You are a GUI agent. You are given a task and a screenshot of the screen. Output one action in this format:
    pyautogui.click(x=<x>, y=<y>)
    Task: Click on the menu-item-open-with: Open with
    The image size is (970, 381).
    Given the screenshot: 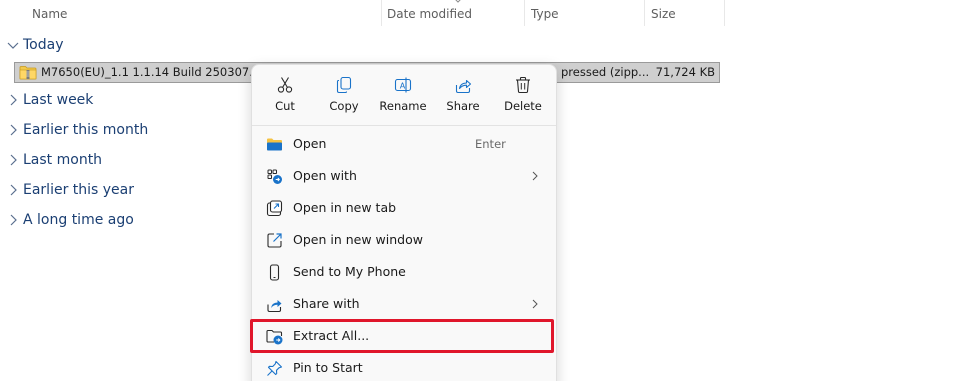 What is the action you would take?
    pyautogui.click(x=404, y=176)
    